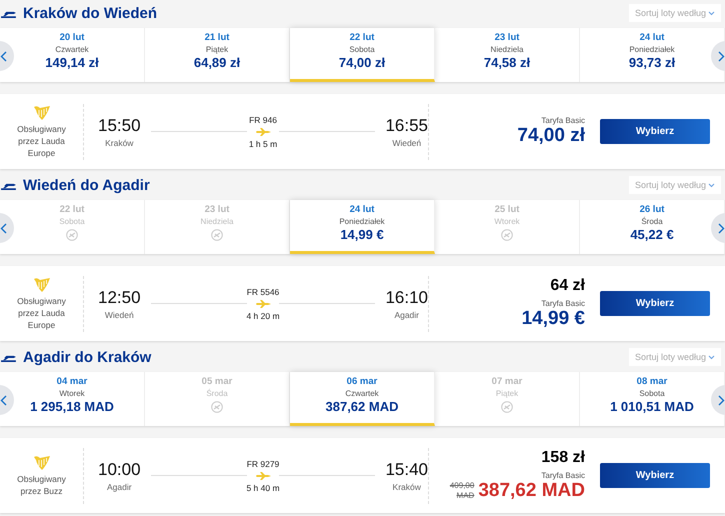 The width and height of the screenshot is (725, 516). What do you see at coordinates (652, 209) in the screenshot?
I see `date-label: 26 lut` at bounding box center [652, 209].